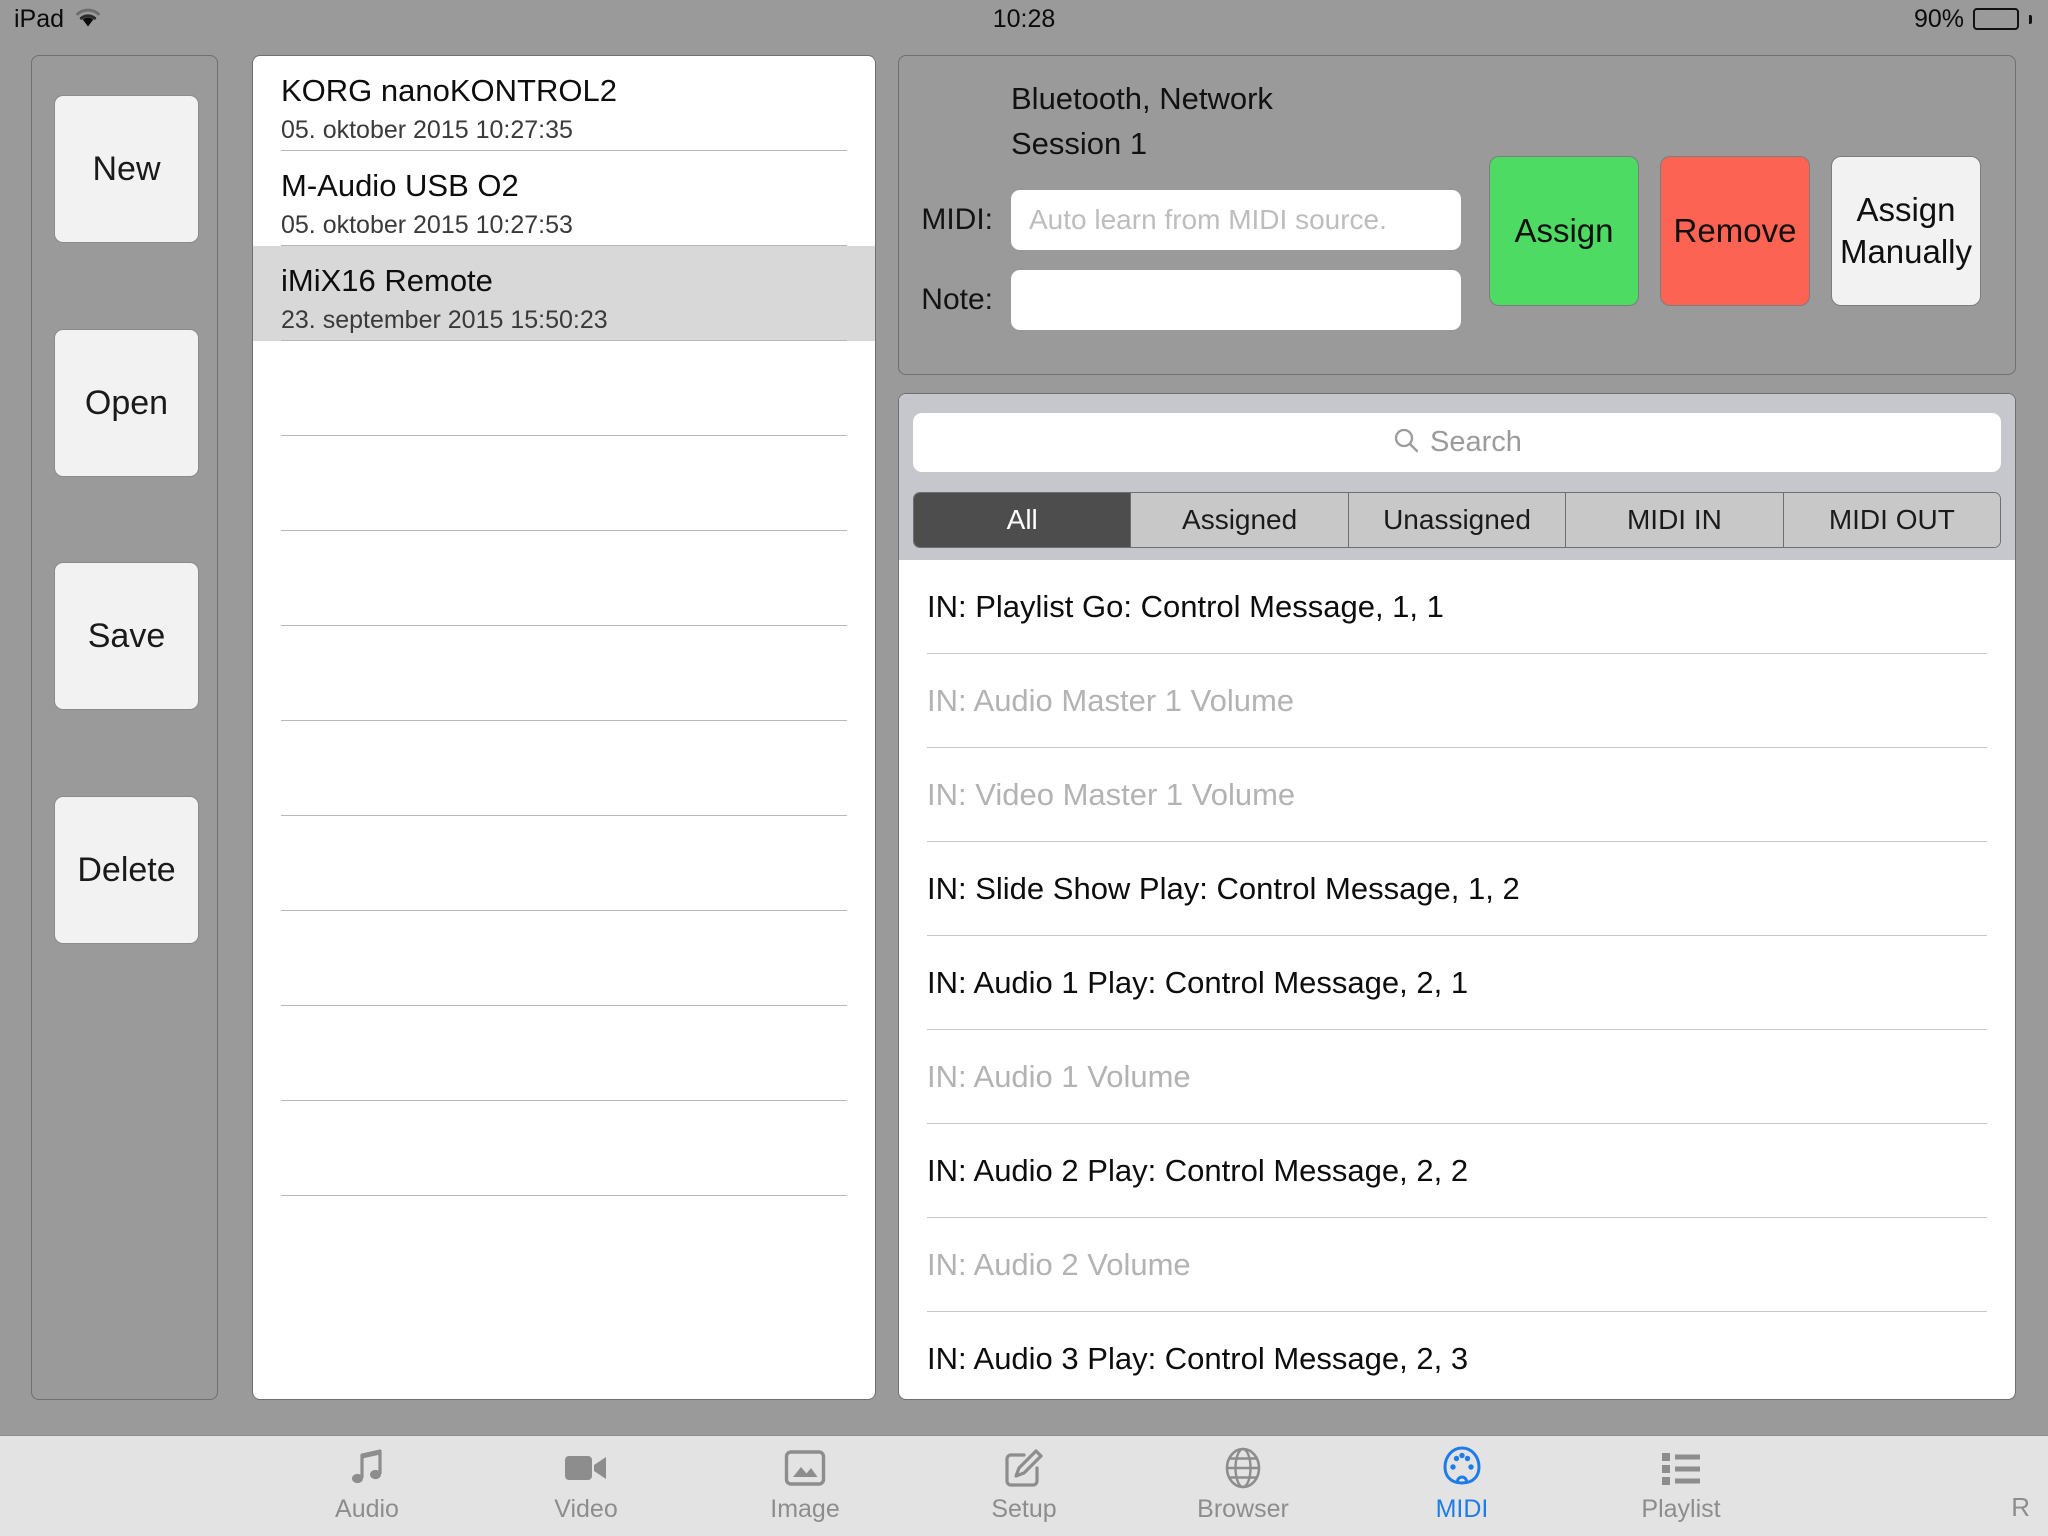  I want to click on filter-tab-label: All, so click(1022, 519).